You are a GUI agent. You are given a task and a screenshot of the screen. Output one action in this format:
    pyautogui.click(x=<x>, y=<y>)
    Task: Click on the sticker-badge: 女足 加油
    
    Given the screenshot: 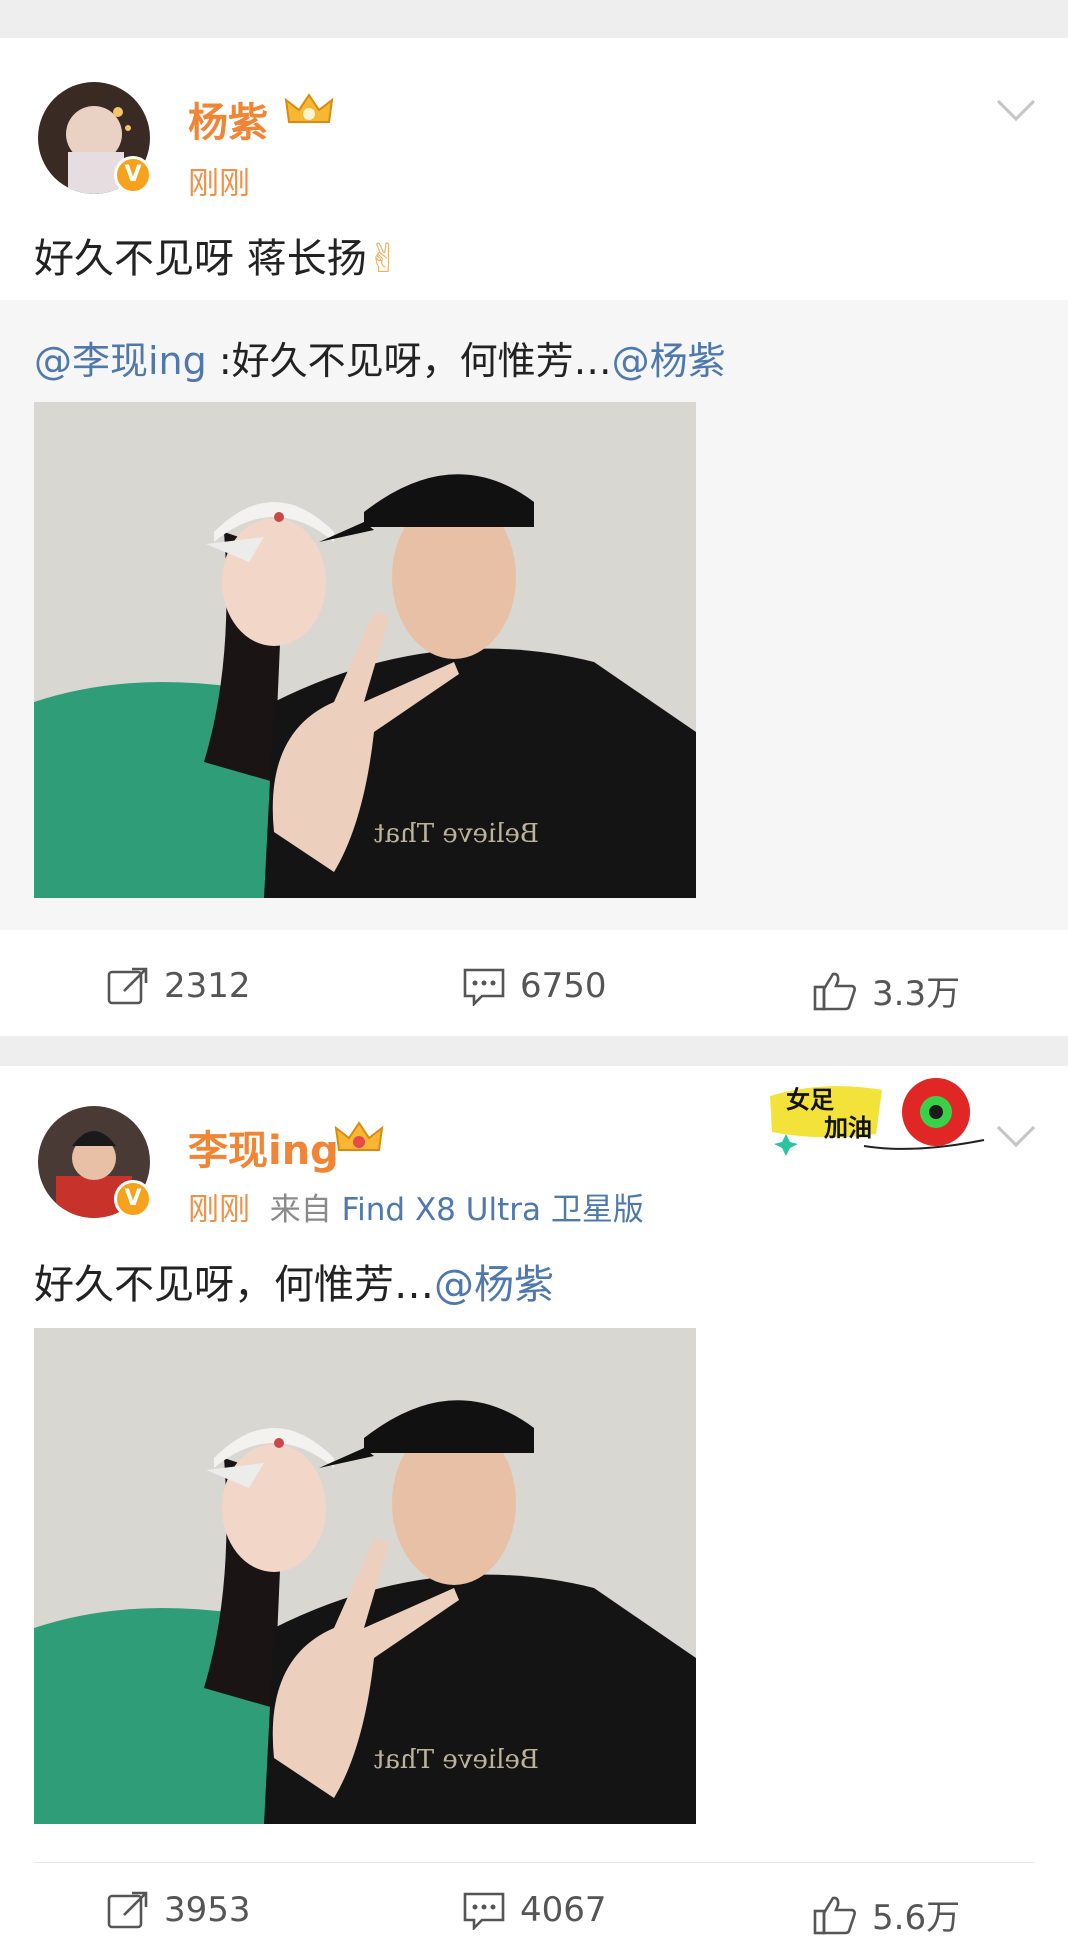 What is the action you would take?
    pyautogui.click(x=882, y=1118)
    